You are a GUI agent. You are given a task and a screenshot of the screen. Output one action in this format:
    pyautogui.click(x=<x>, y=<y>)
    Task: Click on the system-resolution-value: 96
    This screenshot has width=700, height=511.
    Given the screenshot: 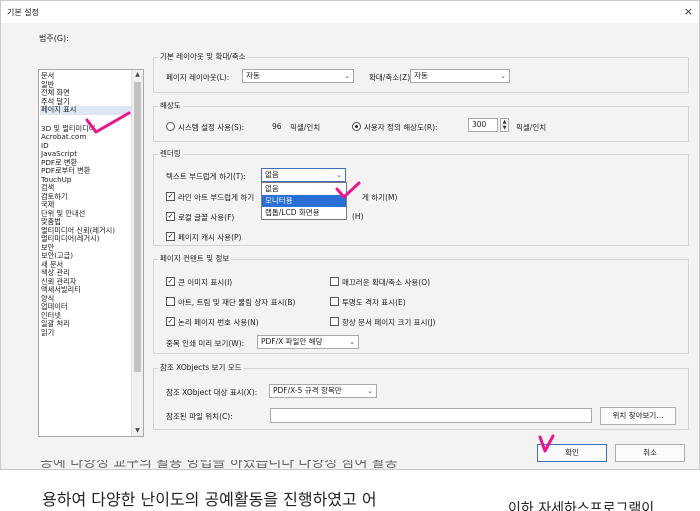 What is the action you would take?
    pyautogui.click(x=277, y=126)
    